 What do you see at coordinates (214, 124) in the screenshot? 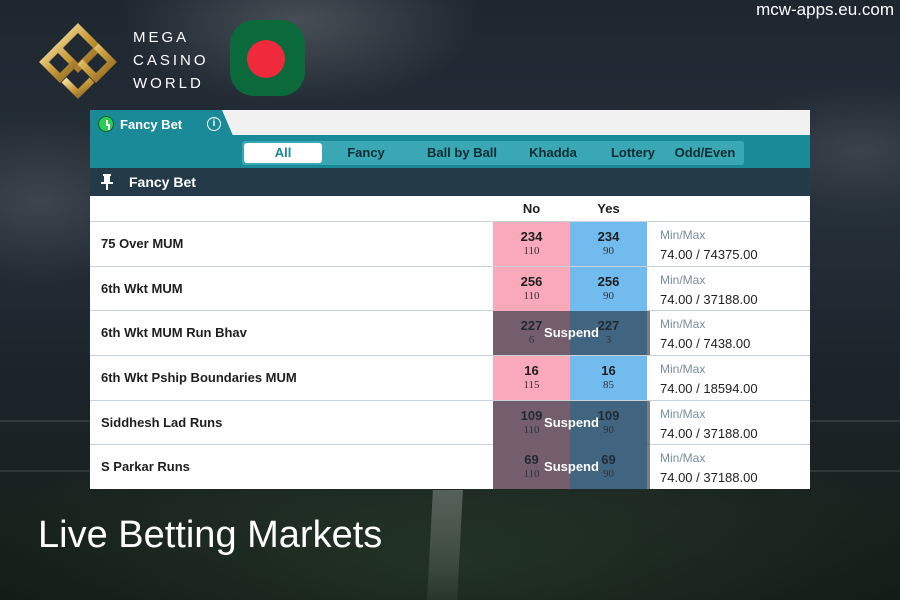
I see `info-icon: i` at bounding box center [214, 124].